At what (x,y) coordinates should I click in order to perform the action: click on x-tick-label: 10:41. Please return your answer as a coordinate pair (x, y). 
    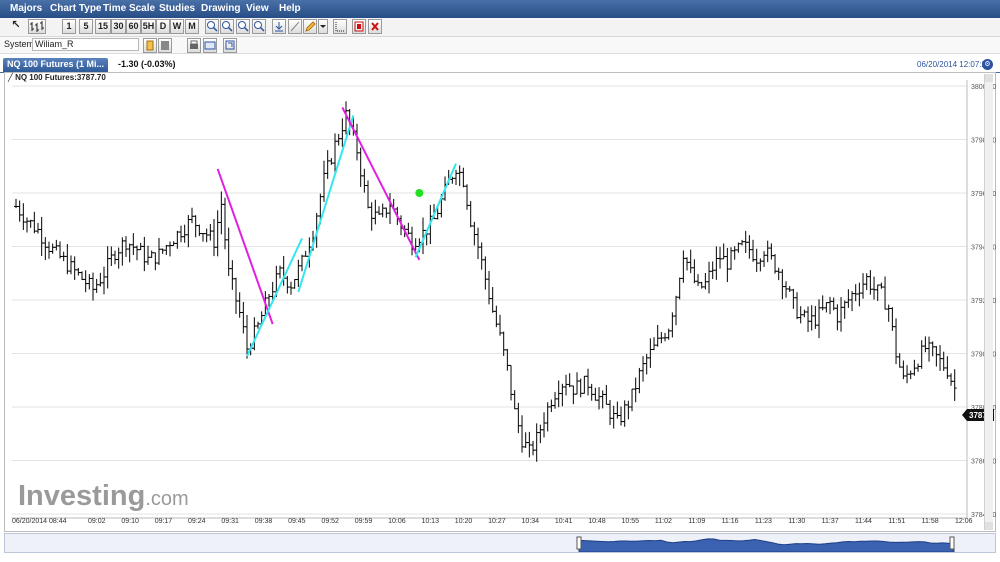
    Looking at the image, I should click on (564, 521).